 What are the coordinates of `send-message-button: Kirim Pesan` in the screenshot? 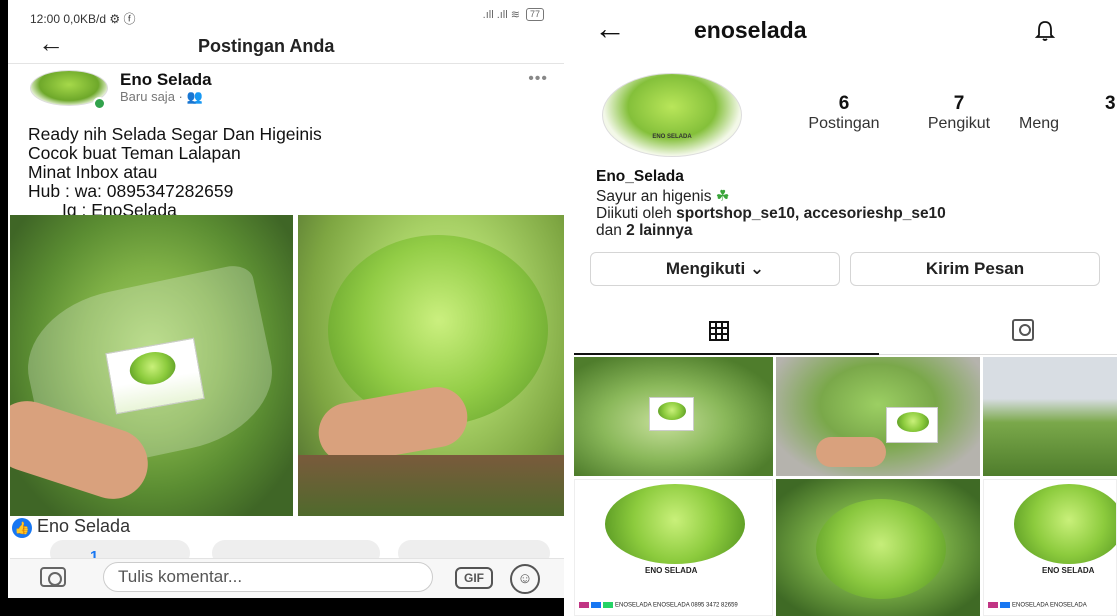 It's located at (975, 269).